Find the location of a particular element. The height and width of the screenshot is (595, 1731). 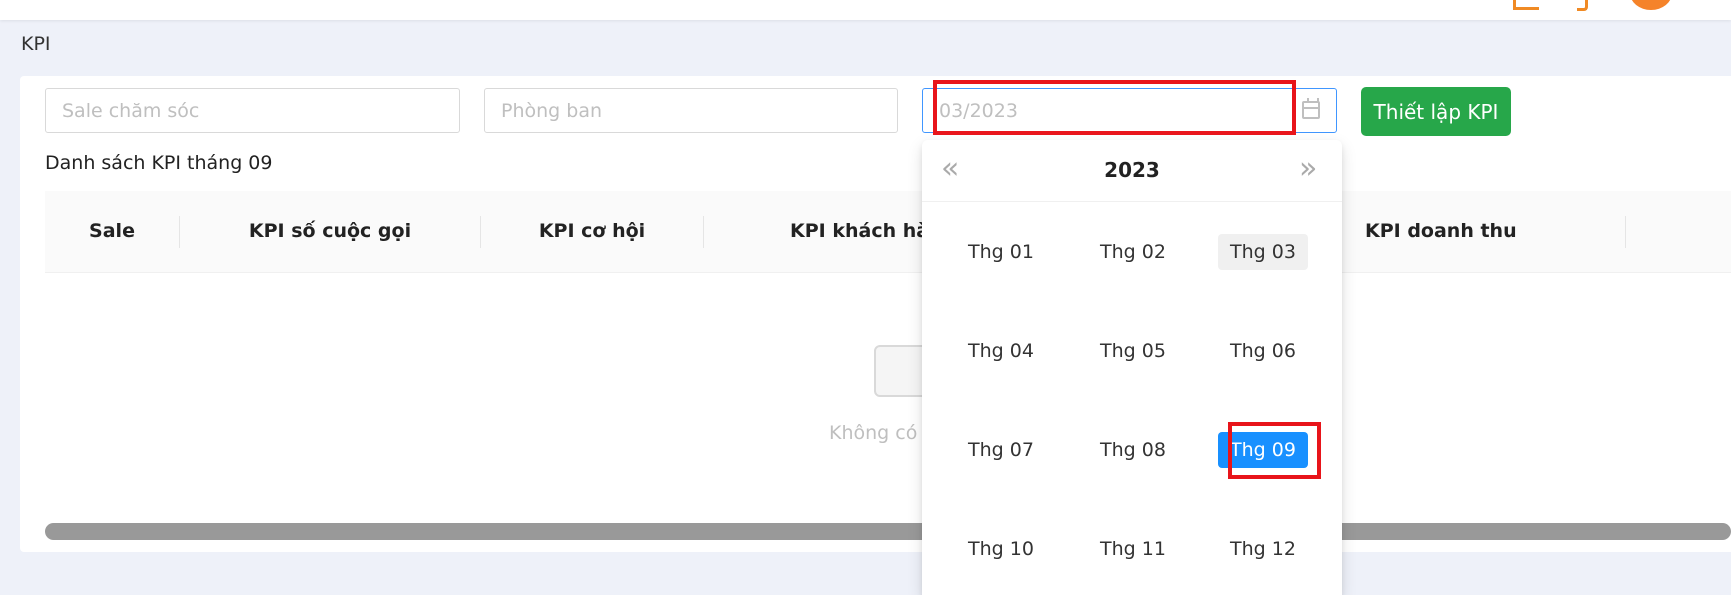

sale-filter-field is located at coordinates (252, 110).